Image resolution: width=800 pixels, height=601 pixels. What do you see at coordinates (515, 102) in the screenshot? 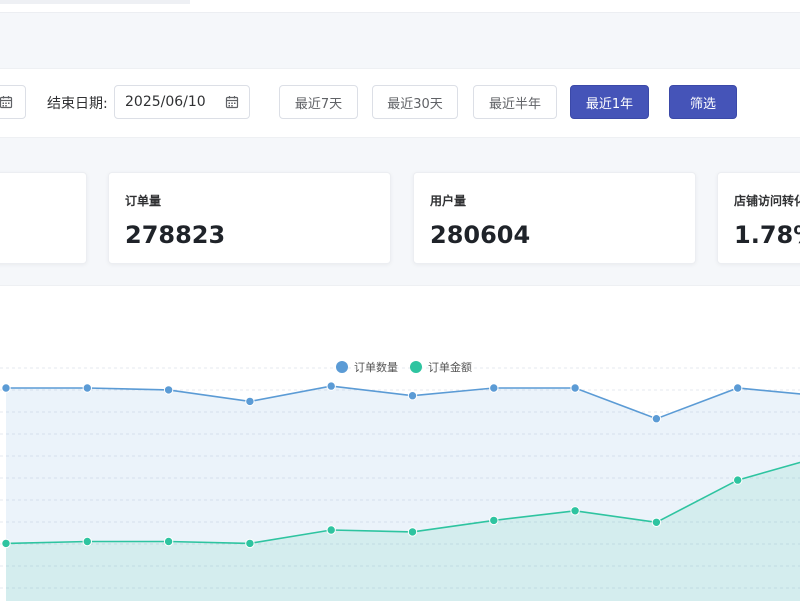
I see `range-half-year-button: 最近半年` at bounding box center [515, 102].